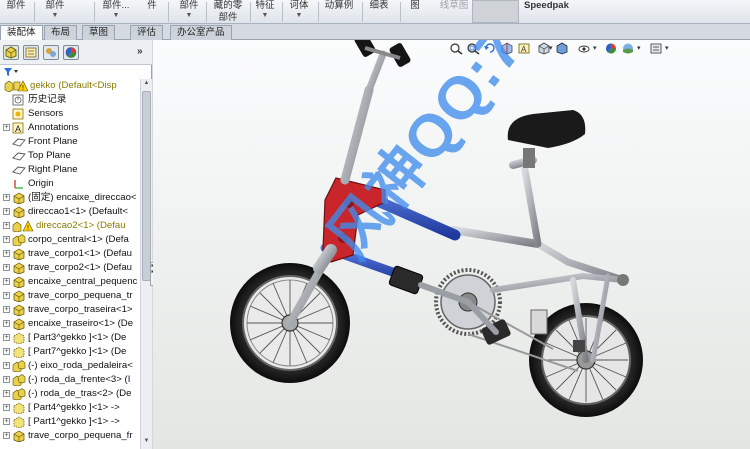 The width and height of the screenshot is (750, 449). What do you see at coordinates (140, 51) in the screenshot?
I see `expand-panel-button: »` at bounding box center [140, 51].